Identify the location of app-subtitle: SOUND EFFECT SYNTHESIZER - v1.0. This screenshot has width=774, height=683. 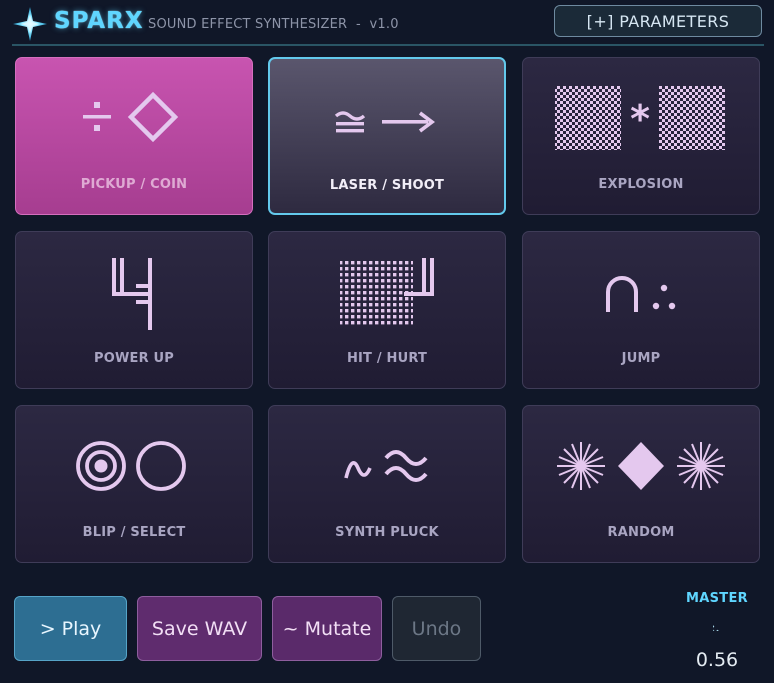
(273, 24).